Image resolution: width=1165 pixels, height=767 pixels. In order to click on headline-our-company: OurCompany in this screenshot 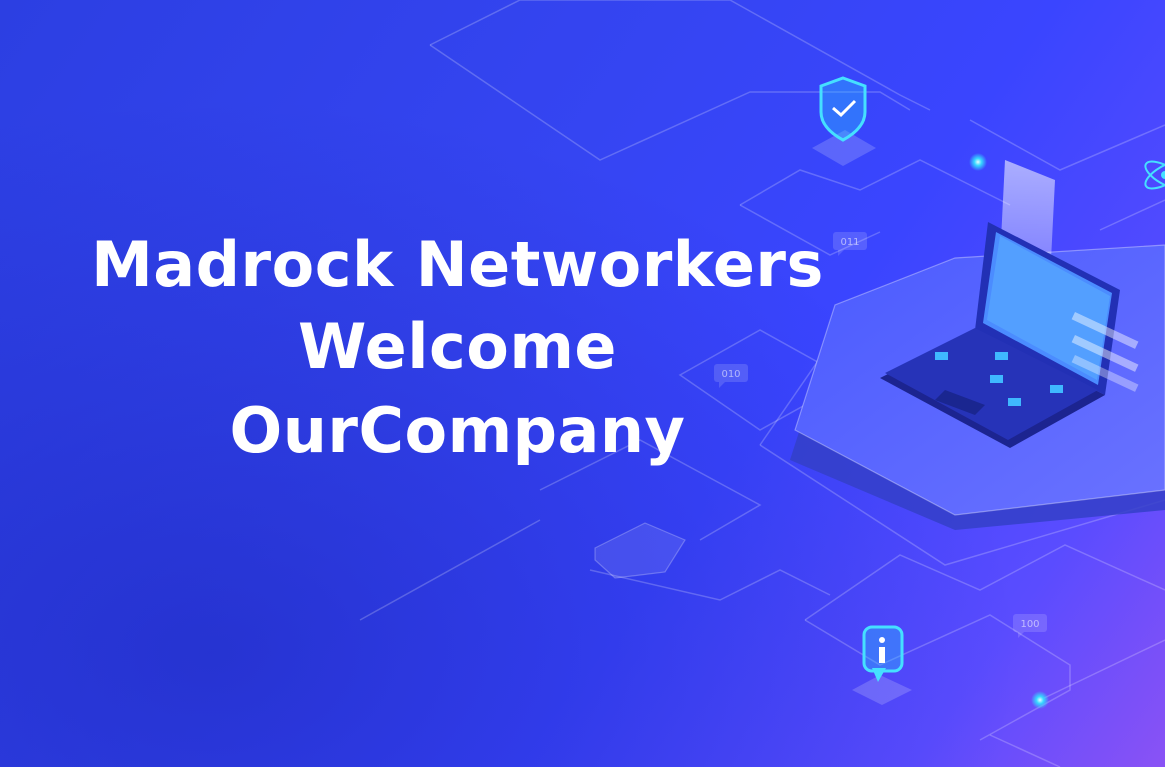, I will do `click(457, 430)`.